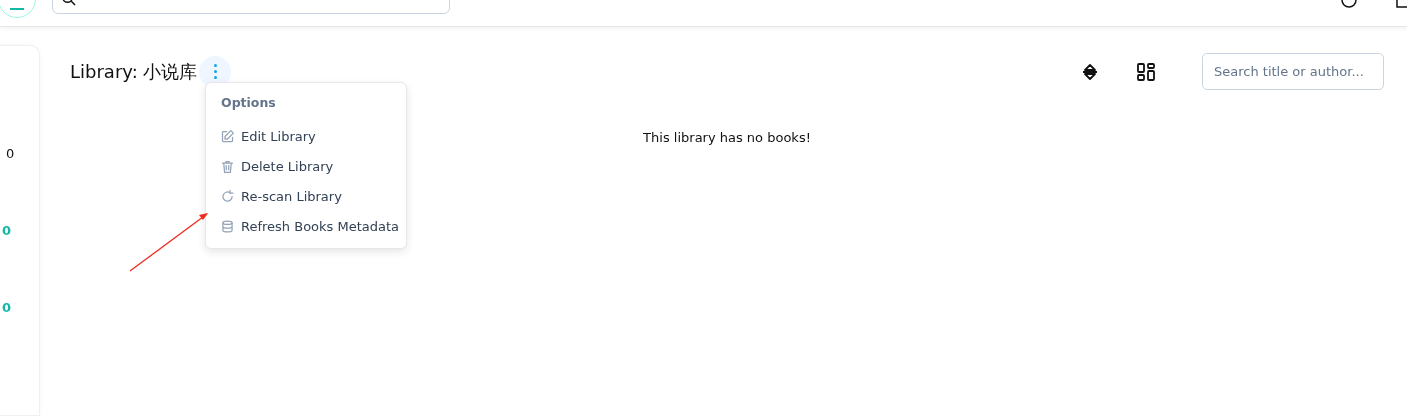 Image resolution: width=1407 pixels, height=416 pixels. Describe the element at coordinates (1146, 71) in the screenshot. I see `grid-icon` at that location.